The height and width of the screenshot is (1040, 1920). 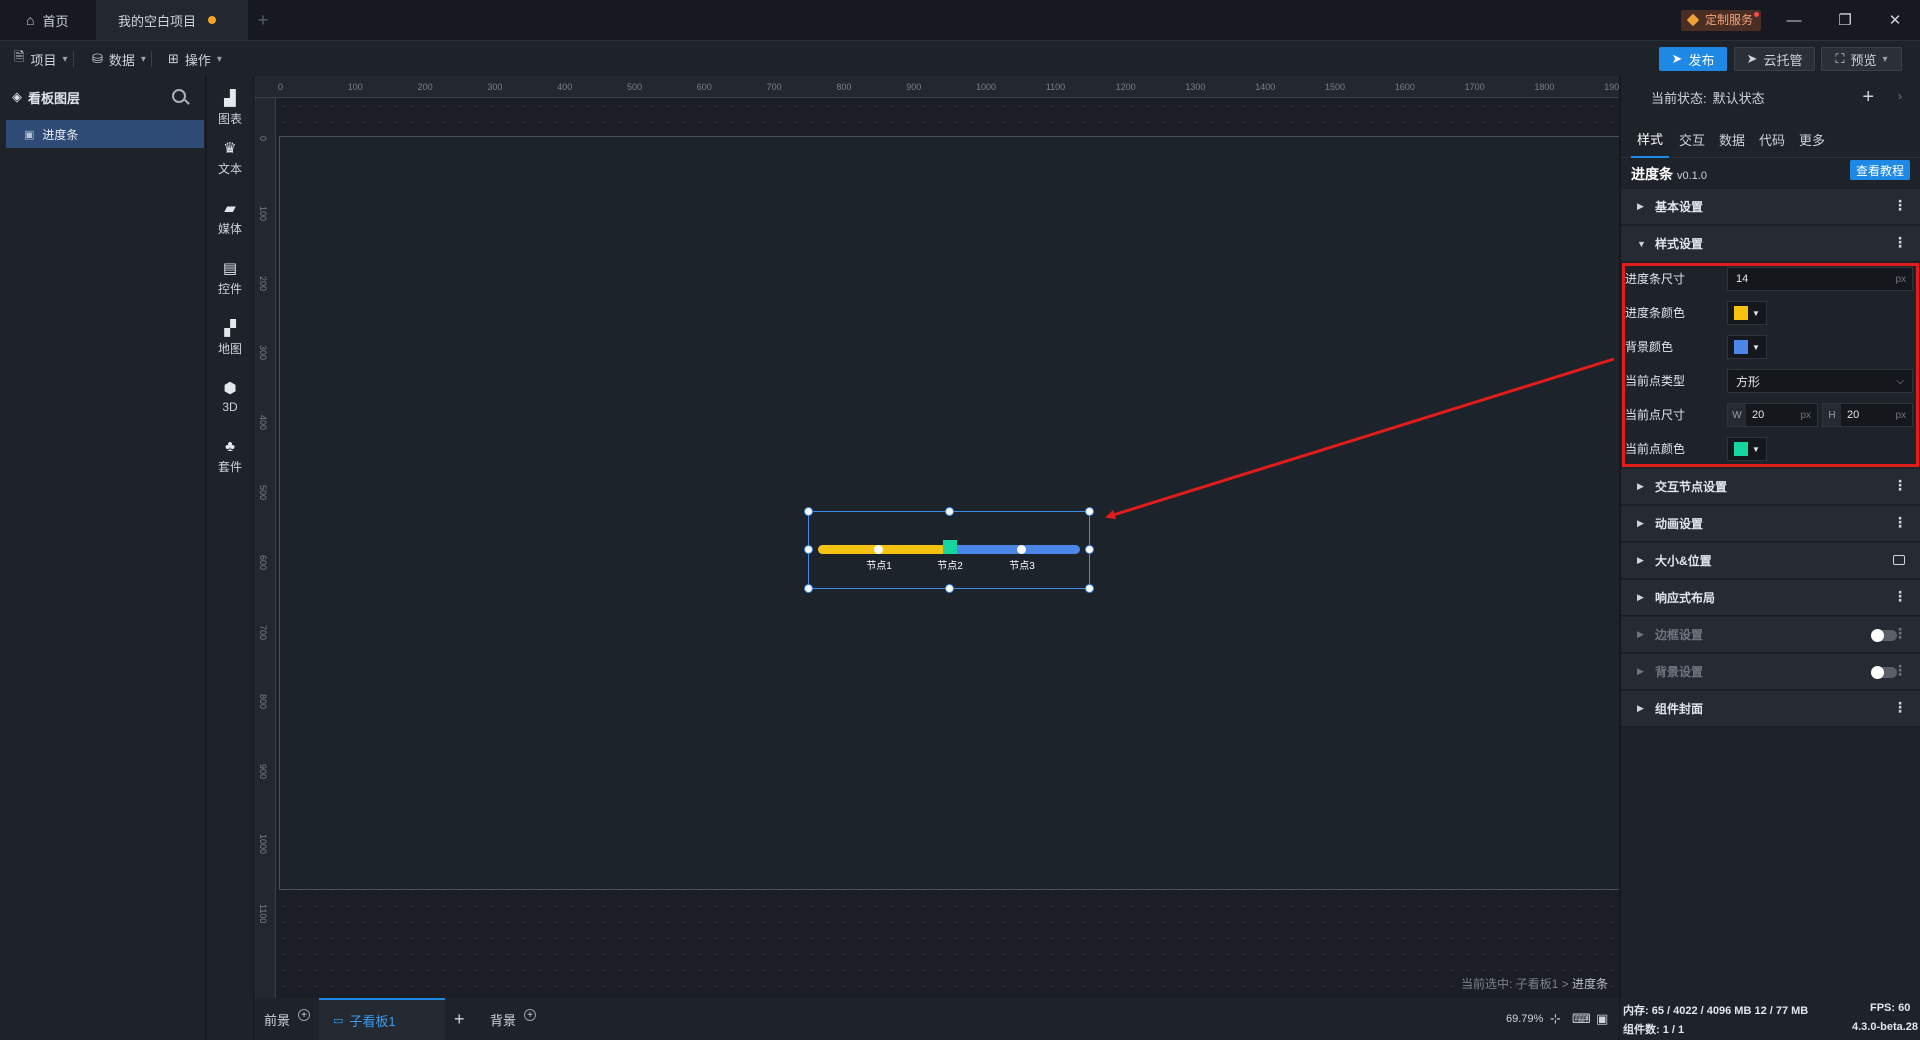 What do you see at coordinates (425, 87) in the screenshot?
I see `ruler-tick-label: 200` at bounding box center [425, 87].